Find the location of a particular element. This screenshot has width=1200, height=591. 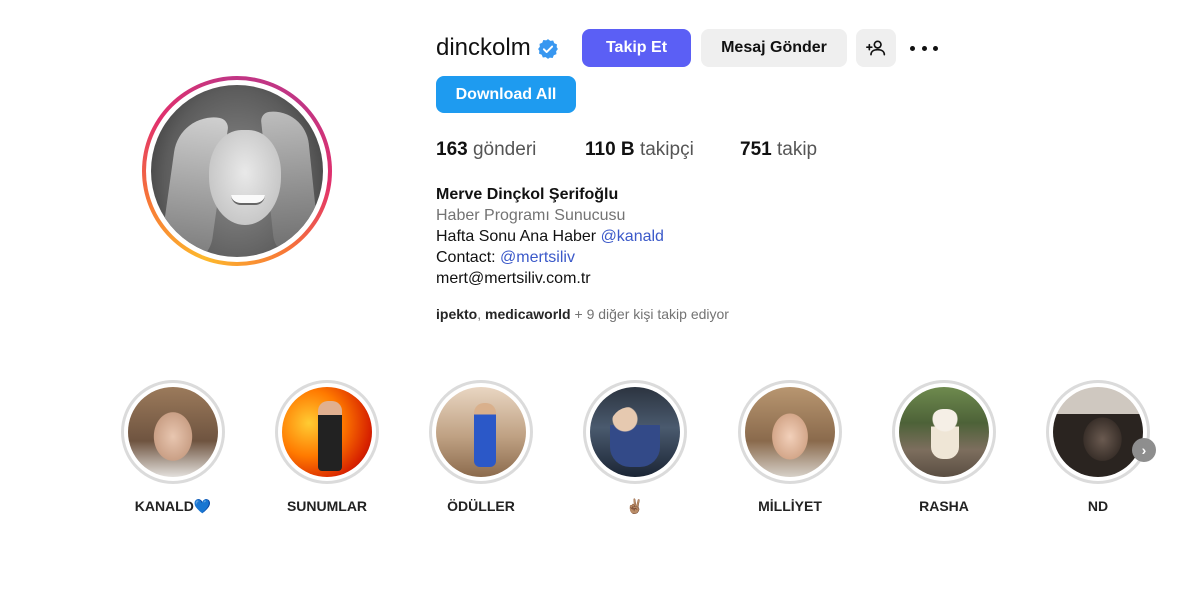

following-stat: 751 takip is located at coordinates (778, 150).